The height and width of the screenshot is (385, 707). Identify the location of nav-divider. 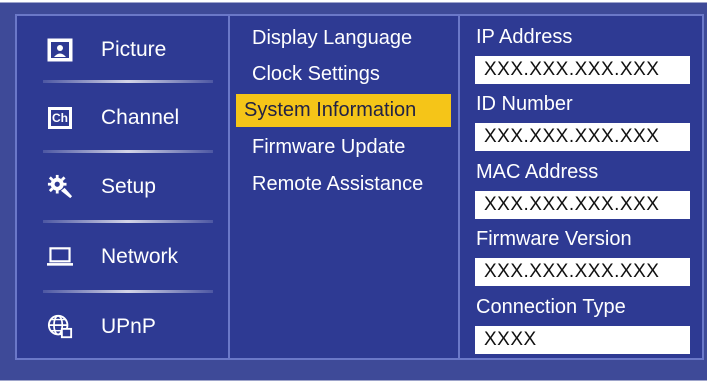
(128, 81).